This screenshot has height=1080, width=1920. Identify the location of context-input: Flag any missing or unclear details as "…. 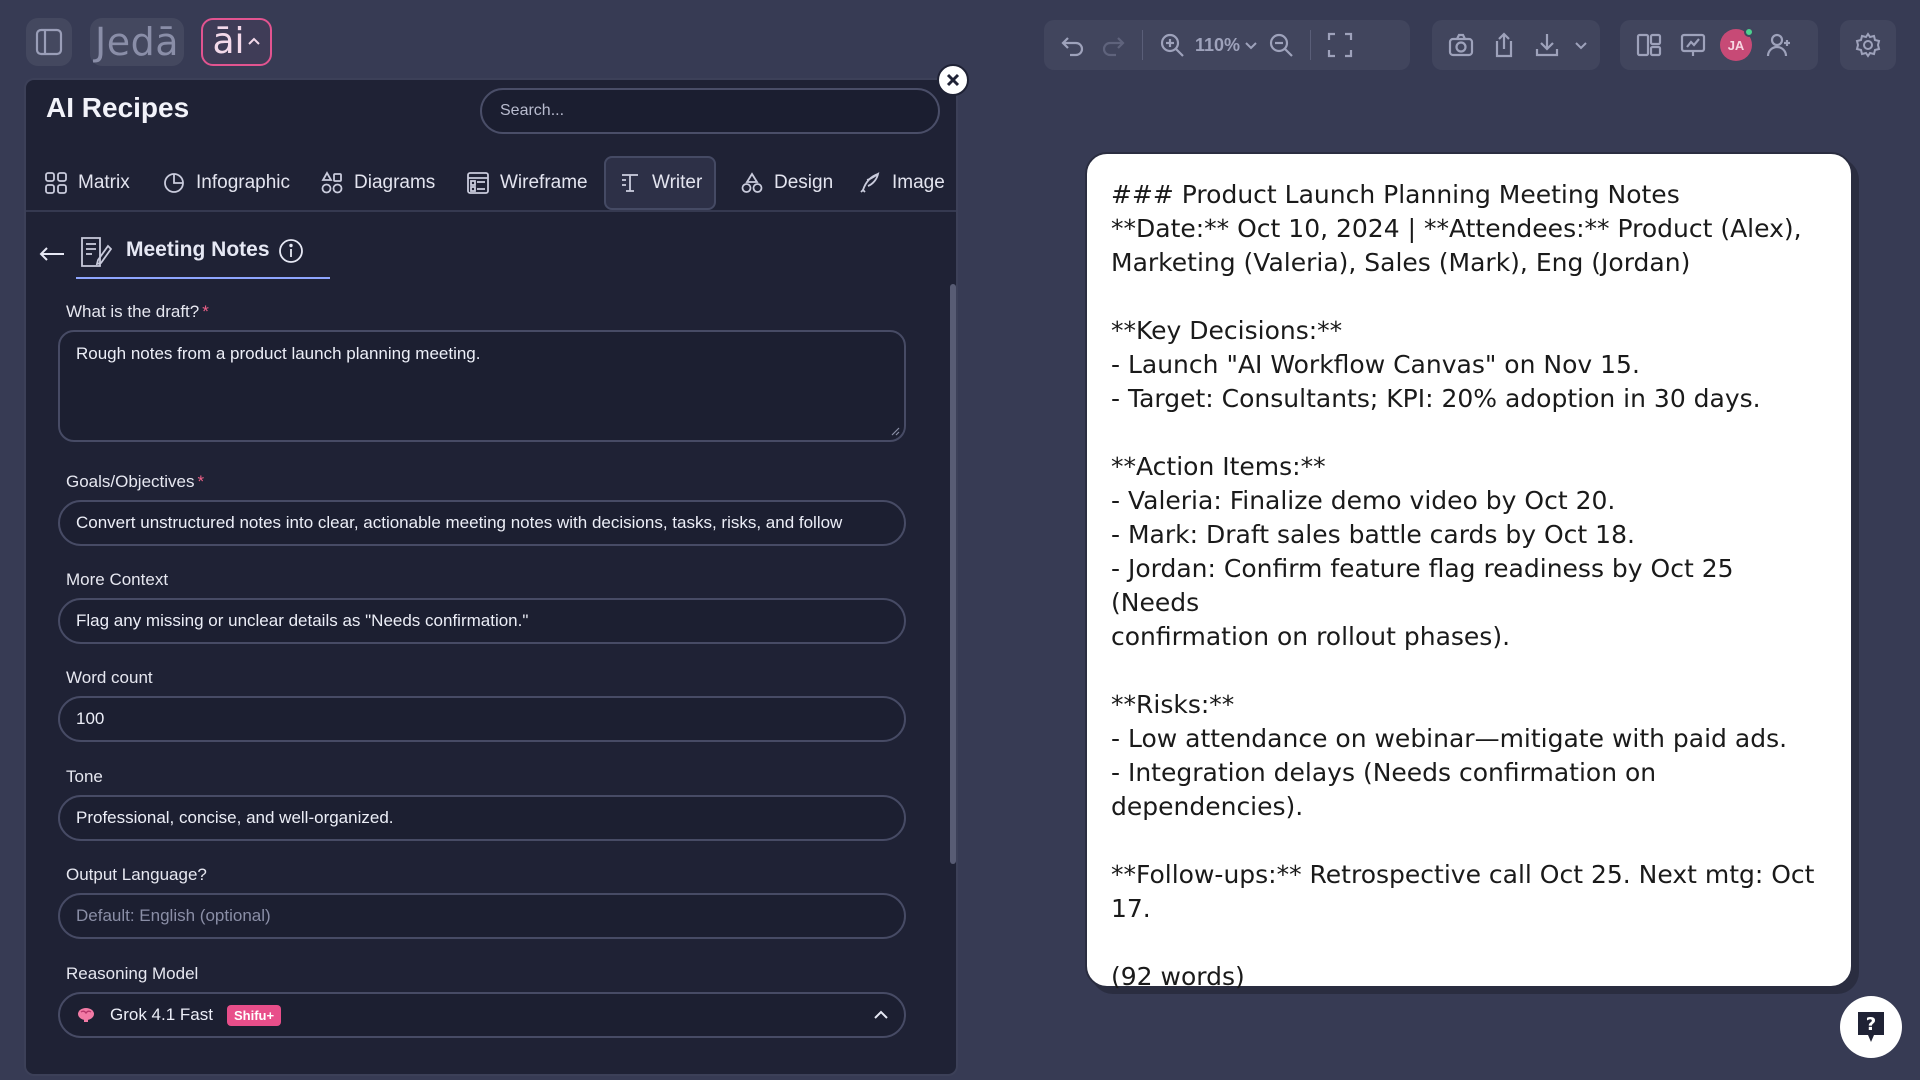
(482, 621).